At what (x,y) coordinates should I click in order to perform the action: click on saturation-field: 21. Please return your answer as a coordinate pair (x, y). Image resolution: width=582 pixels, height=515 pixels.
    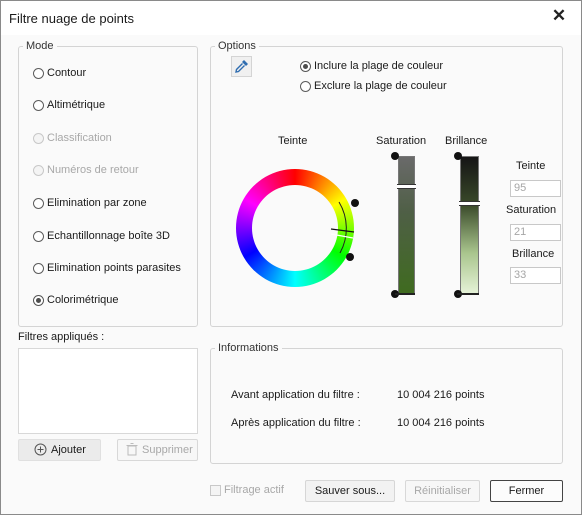
    Looking at the image, I should click on (535, 232).